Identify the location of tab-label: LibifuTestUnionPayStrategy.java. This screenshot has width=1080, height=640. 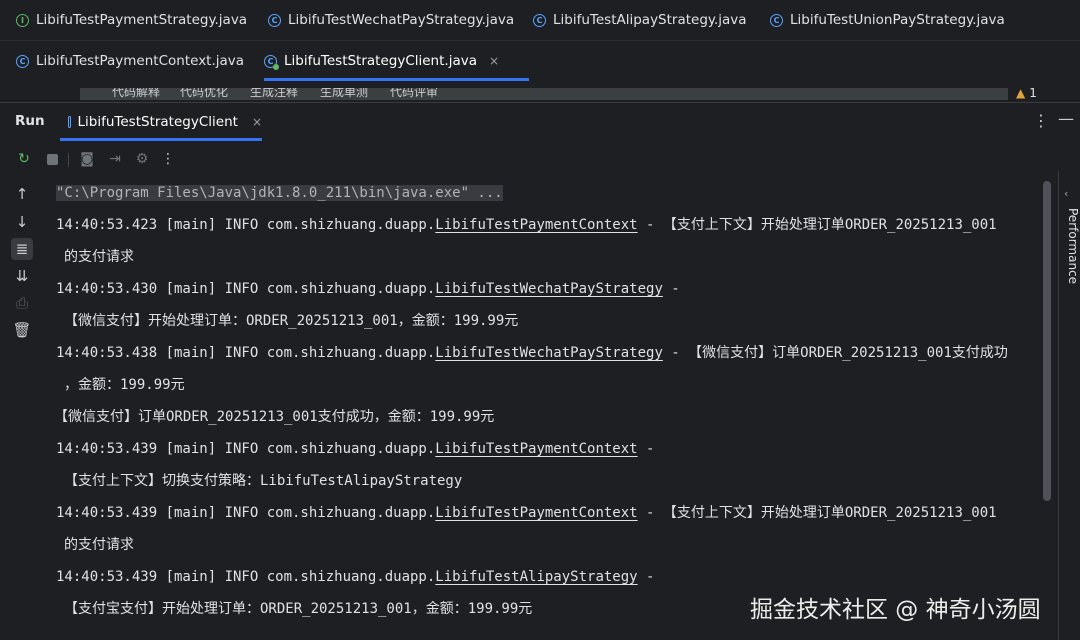
(897, 20).